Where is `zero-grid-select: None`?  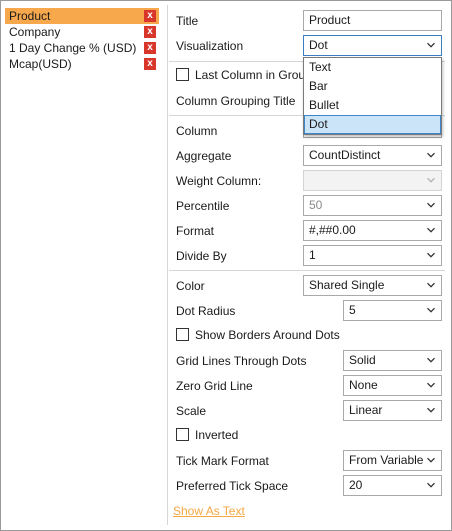 zero-grid-select: None is located at coordinates (392, 385).